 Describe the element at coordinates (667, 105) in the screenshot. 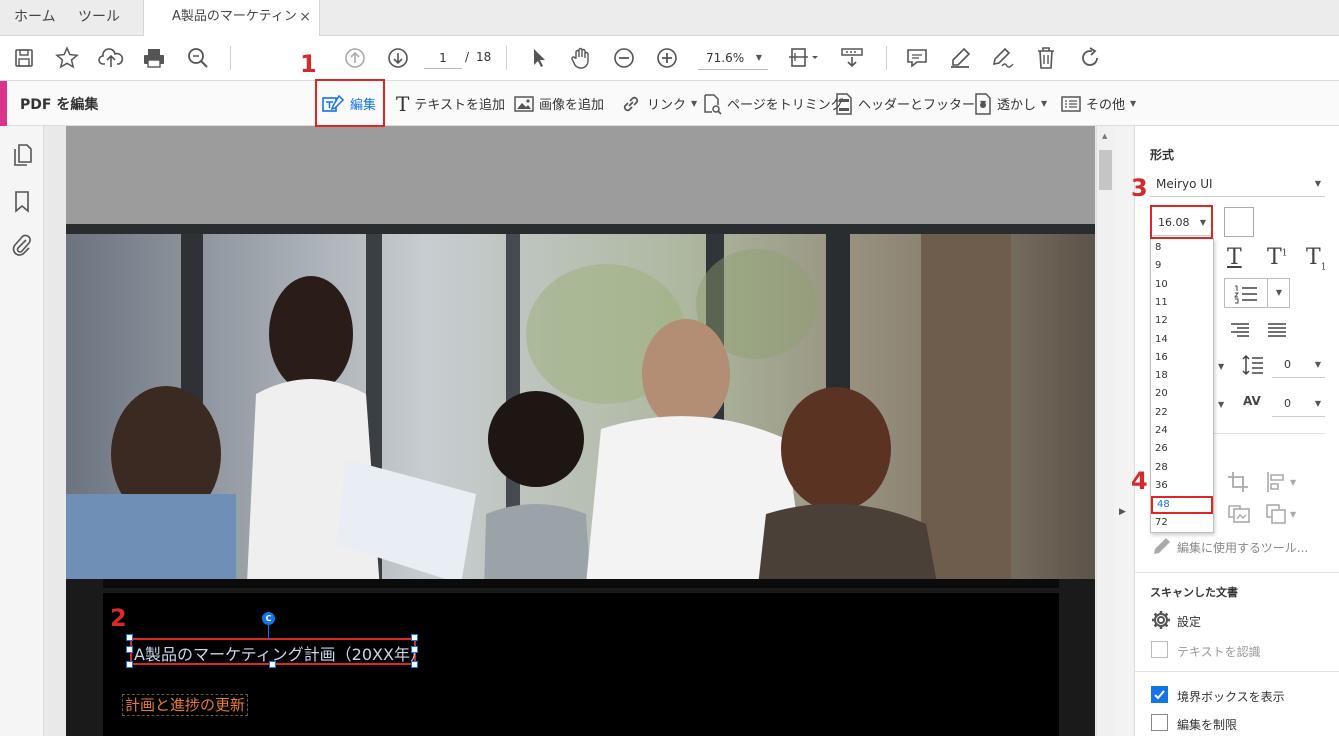

I see `link-label: リンク` at that location.